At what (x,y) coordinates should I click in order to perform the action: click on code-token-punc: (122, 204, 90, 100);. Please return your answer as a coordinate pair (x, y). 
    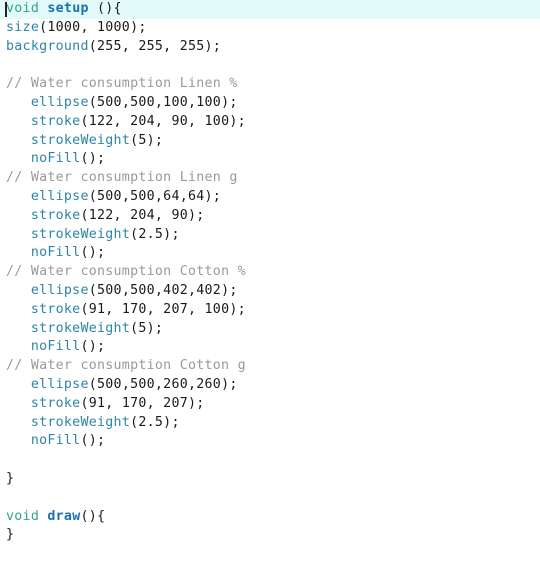
    Looking at the image, I should click on (163, 121).